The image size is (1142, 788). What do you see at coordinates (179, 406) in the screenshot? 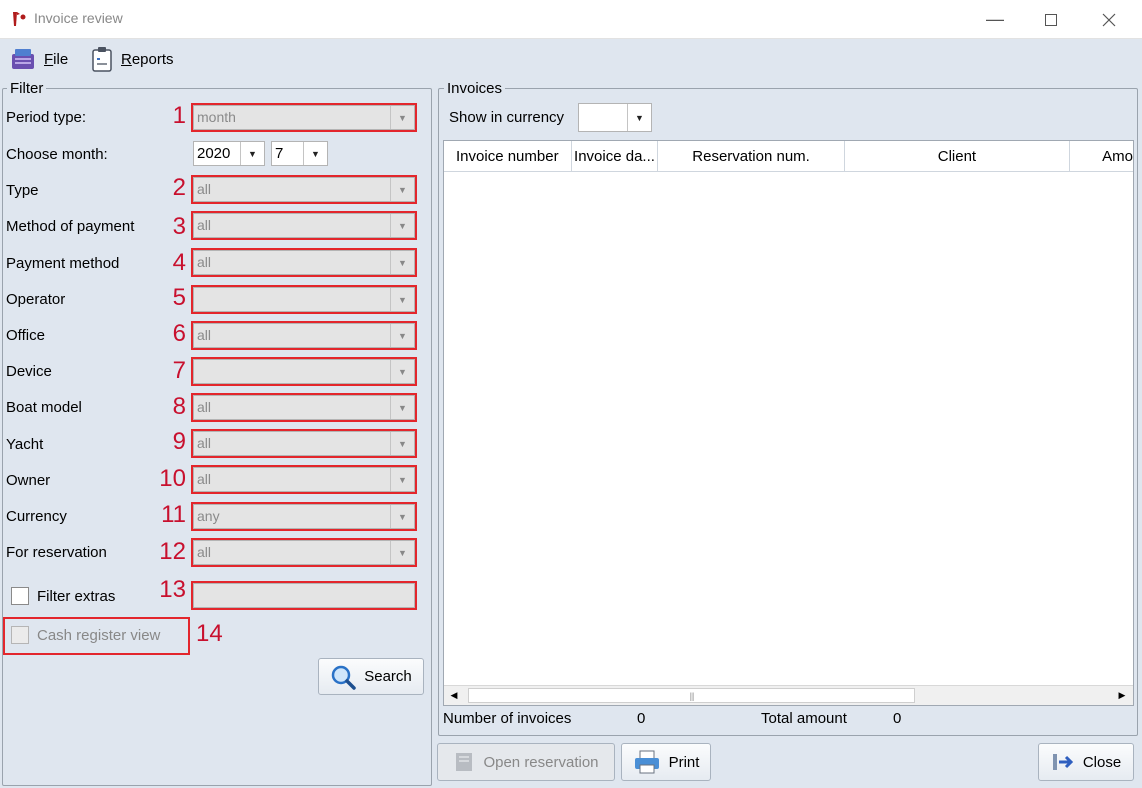
I see `marker-8: 8` at bounding box center [179, 406].